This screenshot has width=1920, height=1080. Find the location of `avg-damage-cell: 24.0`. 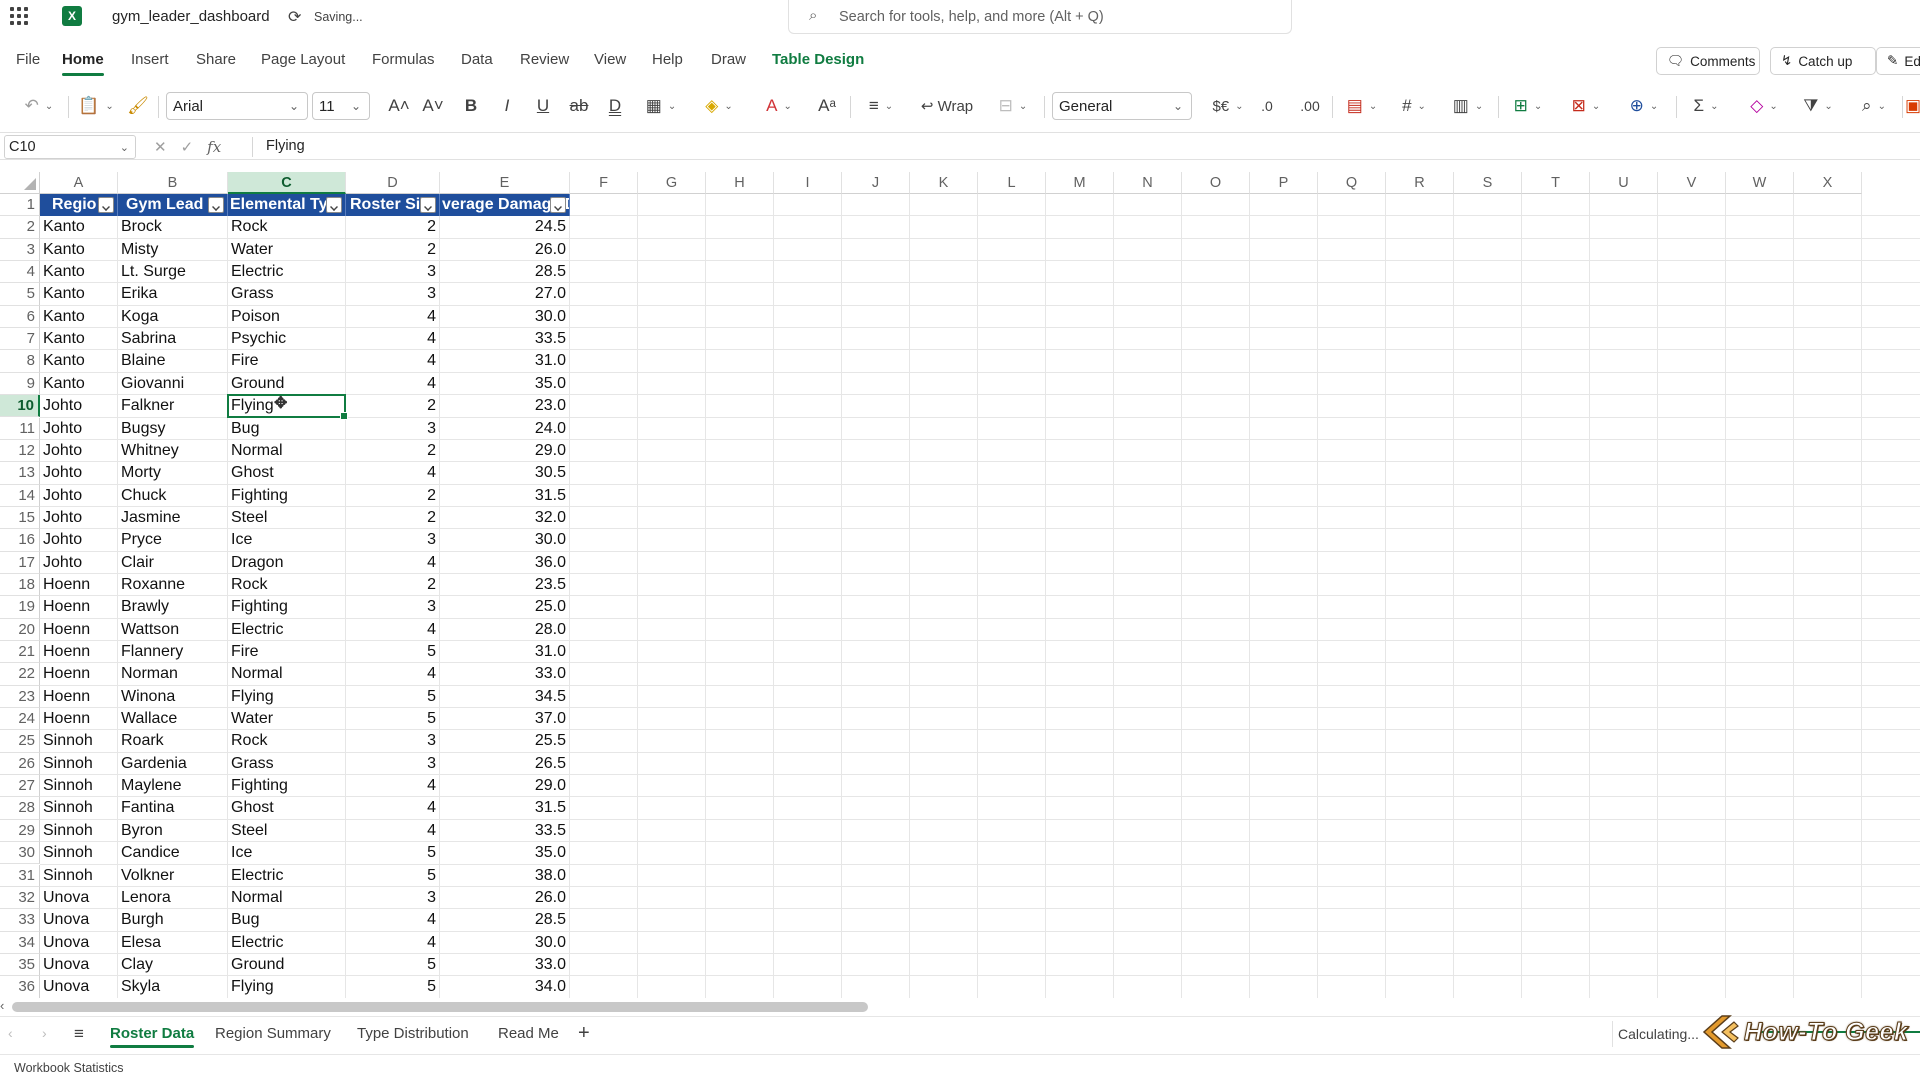

avg-damage-cell: 24.0 is located at coordinates (503, 429).